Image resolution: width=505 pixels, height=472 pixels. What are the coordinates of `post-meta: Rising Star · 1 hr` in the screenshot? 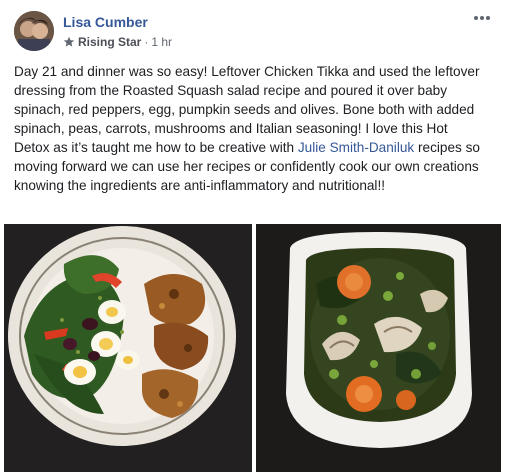 It's located at (117, 42).